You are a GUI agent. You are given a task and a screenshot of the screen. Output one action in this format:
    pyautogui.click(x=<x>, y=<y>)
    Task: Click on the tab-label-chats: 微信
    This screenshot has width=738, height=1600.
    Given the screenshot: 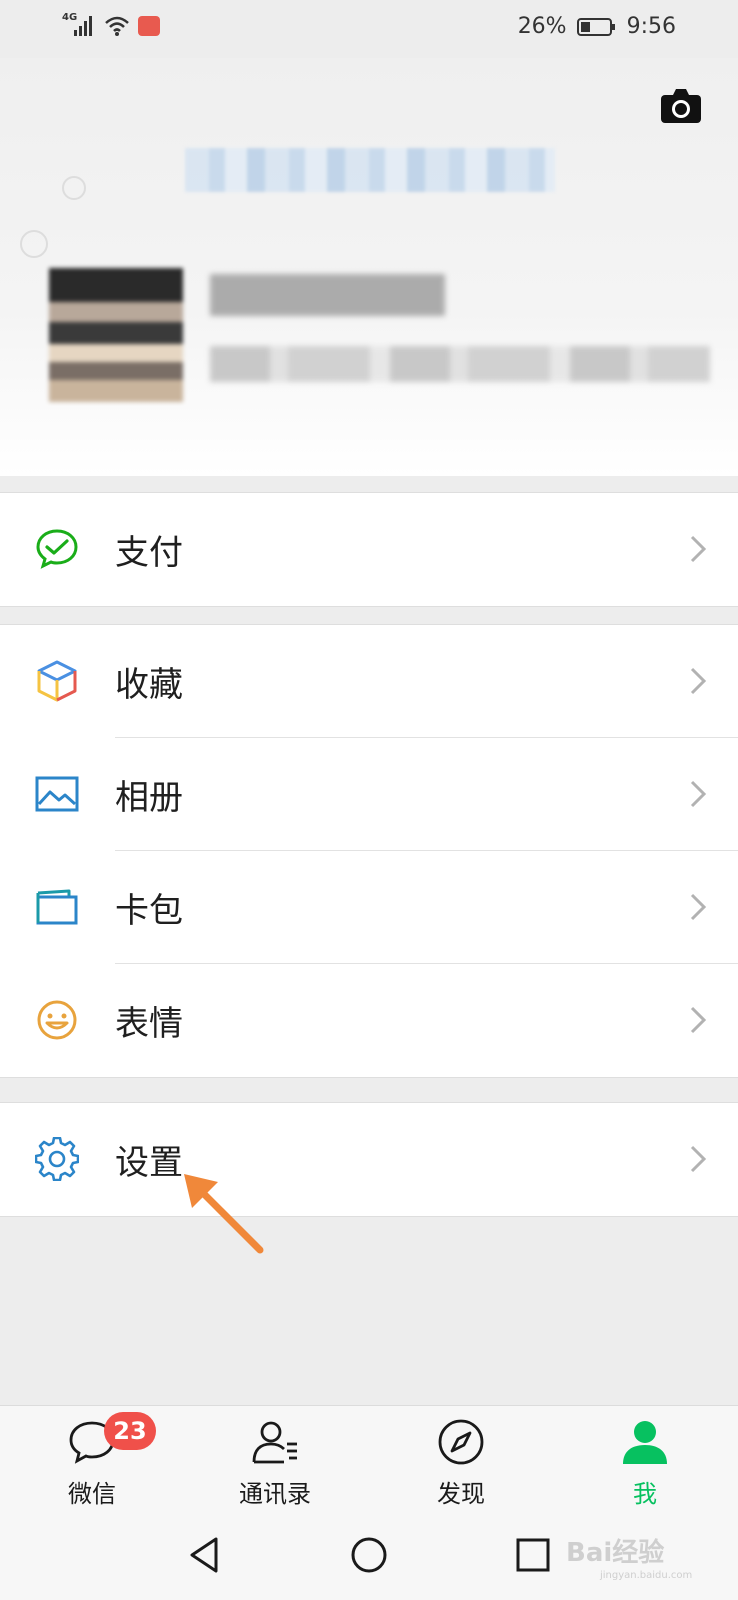 What is the action you would take?
    pyautogui.click(x=92, y=1494)
    